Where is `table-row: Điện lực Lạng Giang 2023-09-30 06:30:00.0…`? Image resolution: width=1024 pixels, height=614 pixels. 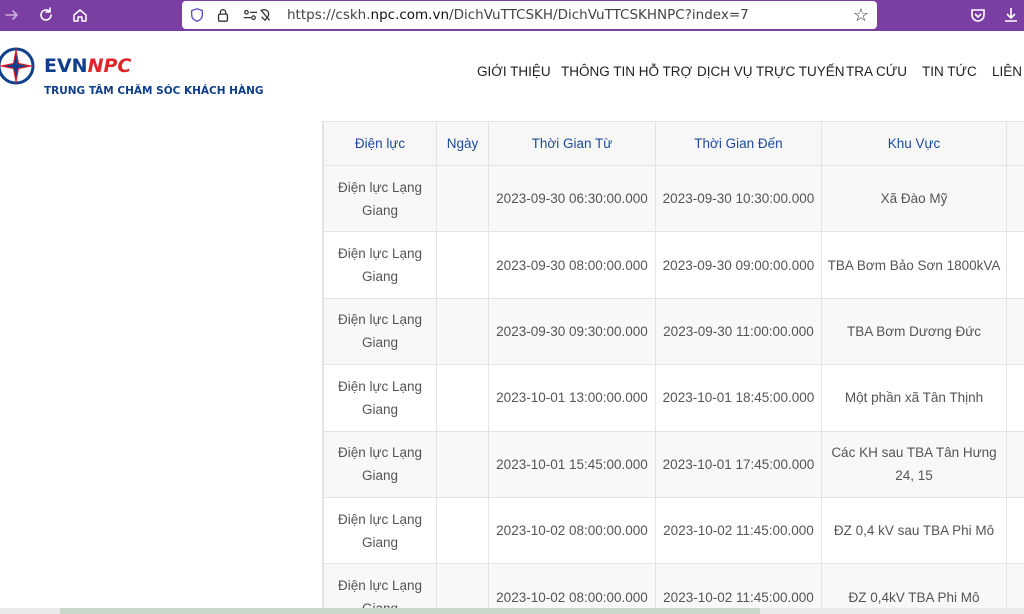 table-row: Điện lực Lạng Giang 2023-09-30 06:30:00.0… is located at coordinates (673, 198).